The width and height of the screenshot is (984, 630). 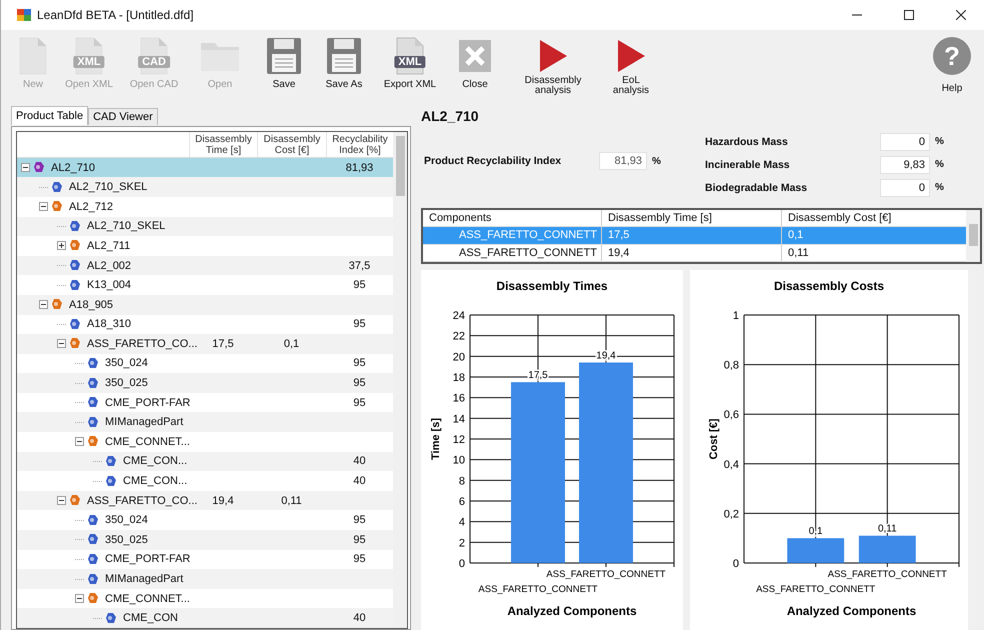 What do you see at coordinates (144, 422) in the screenshot?
I see `tree-item-label: MIManagedPart` at bounding box center [144, 422].